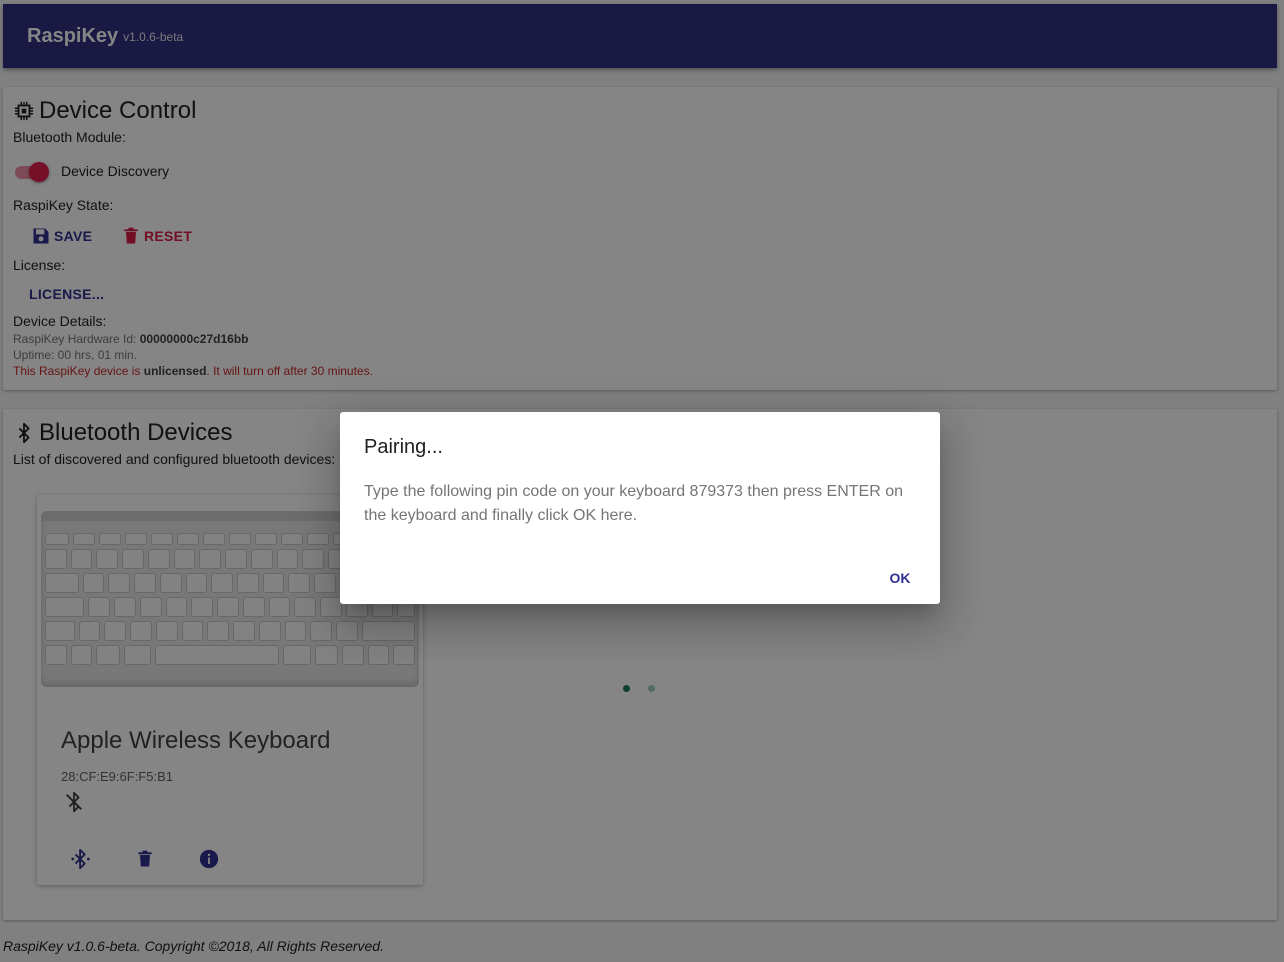 This screenshot has height=962, width=1284. I want to click on ok-button: OK, so click(900, 578).